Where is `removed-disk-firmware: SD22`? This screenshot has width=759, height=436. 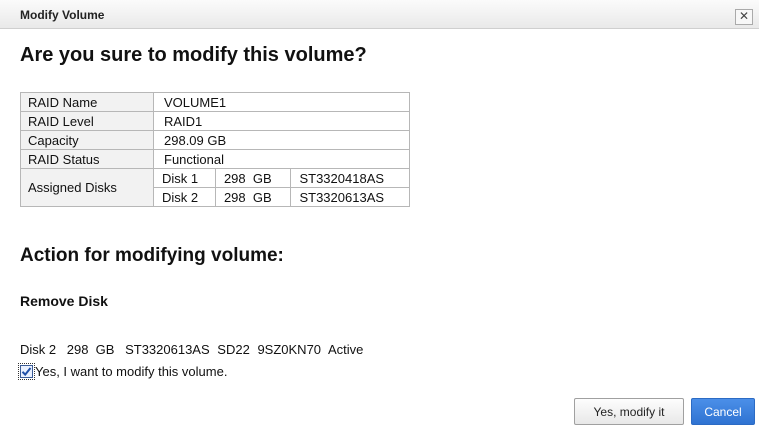 removed-disk-firmware: SD22 is located at coordinates (233, 349).